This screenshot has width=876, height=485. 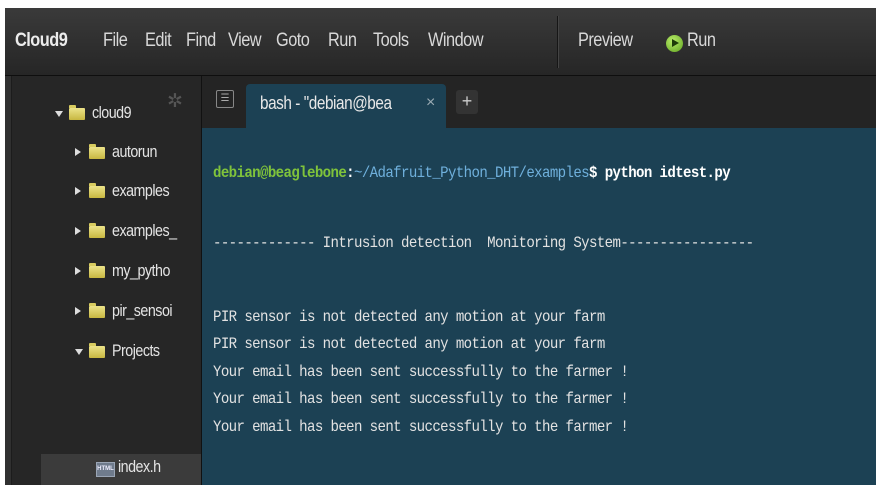 What do you see at coordinates (539, 102) in the screenshot?
I see `tab-bar: ☰ bash - "debian@bea × +` at bounding box center [539, 102].